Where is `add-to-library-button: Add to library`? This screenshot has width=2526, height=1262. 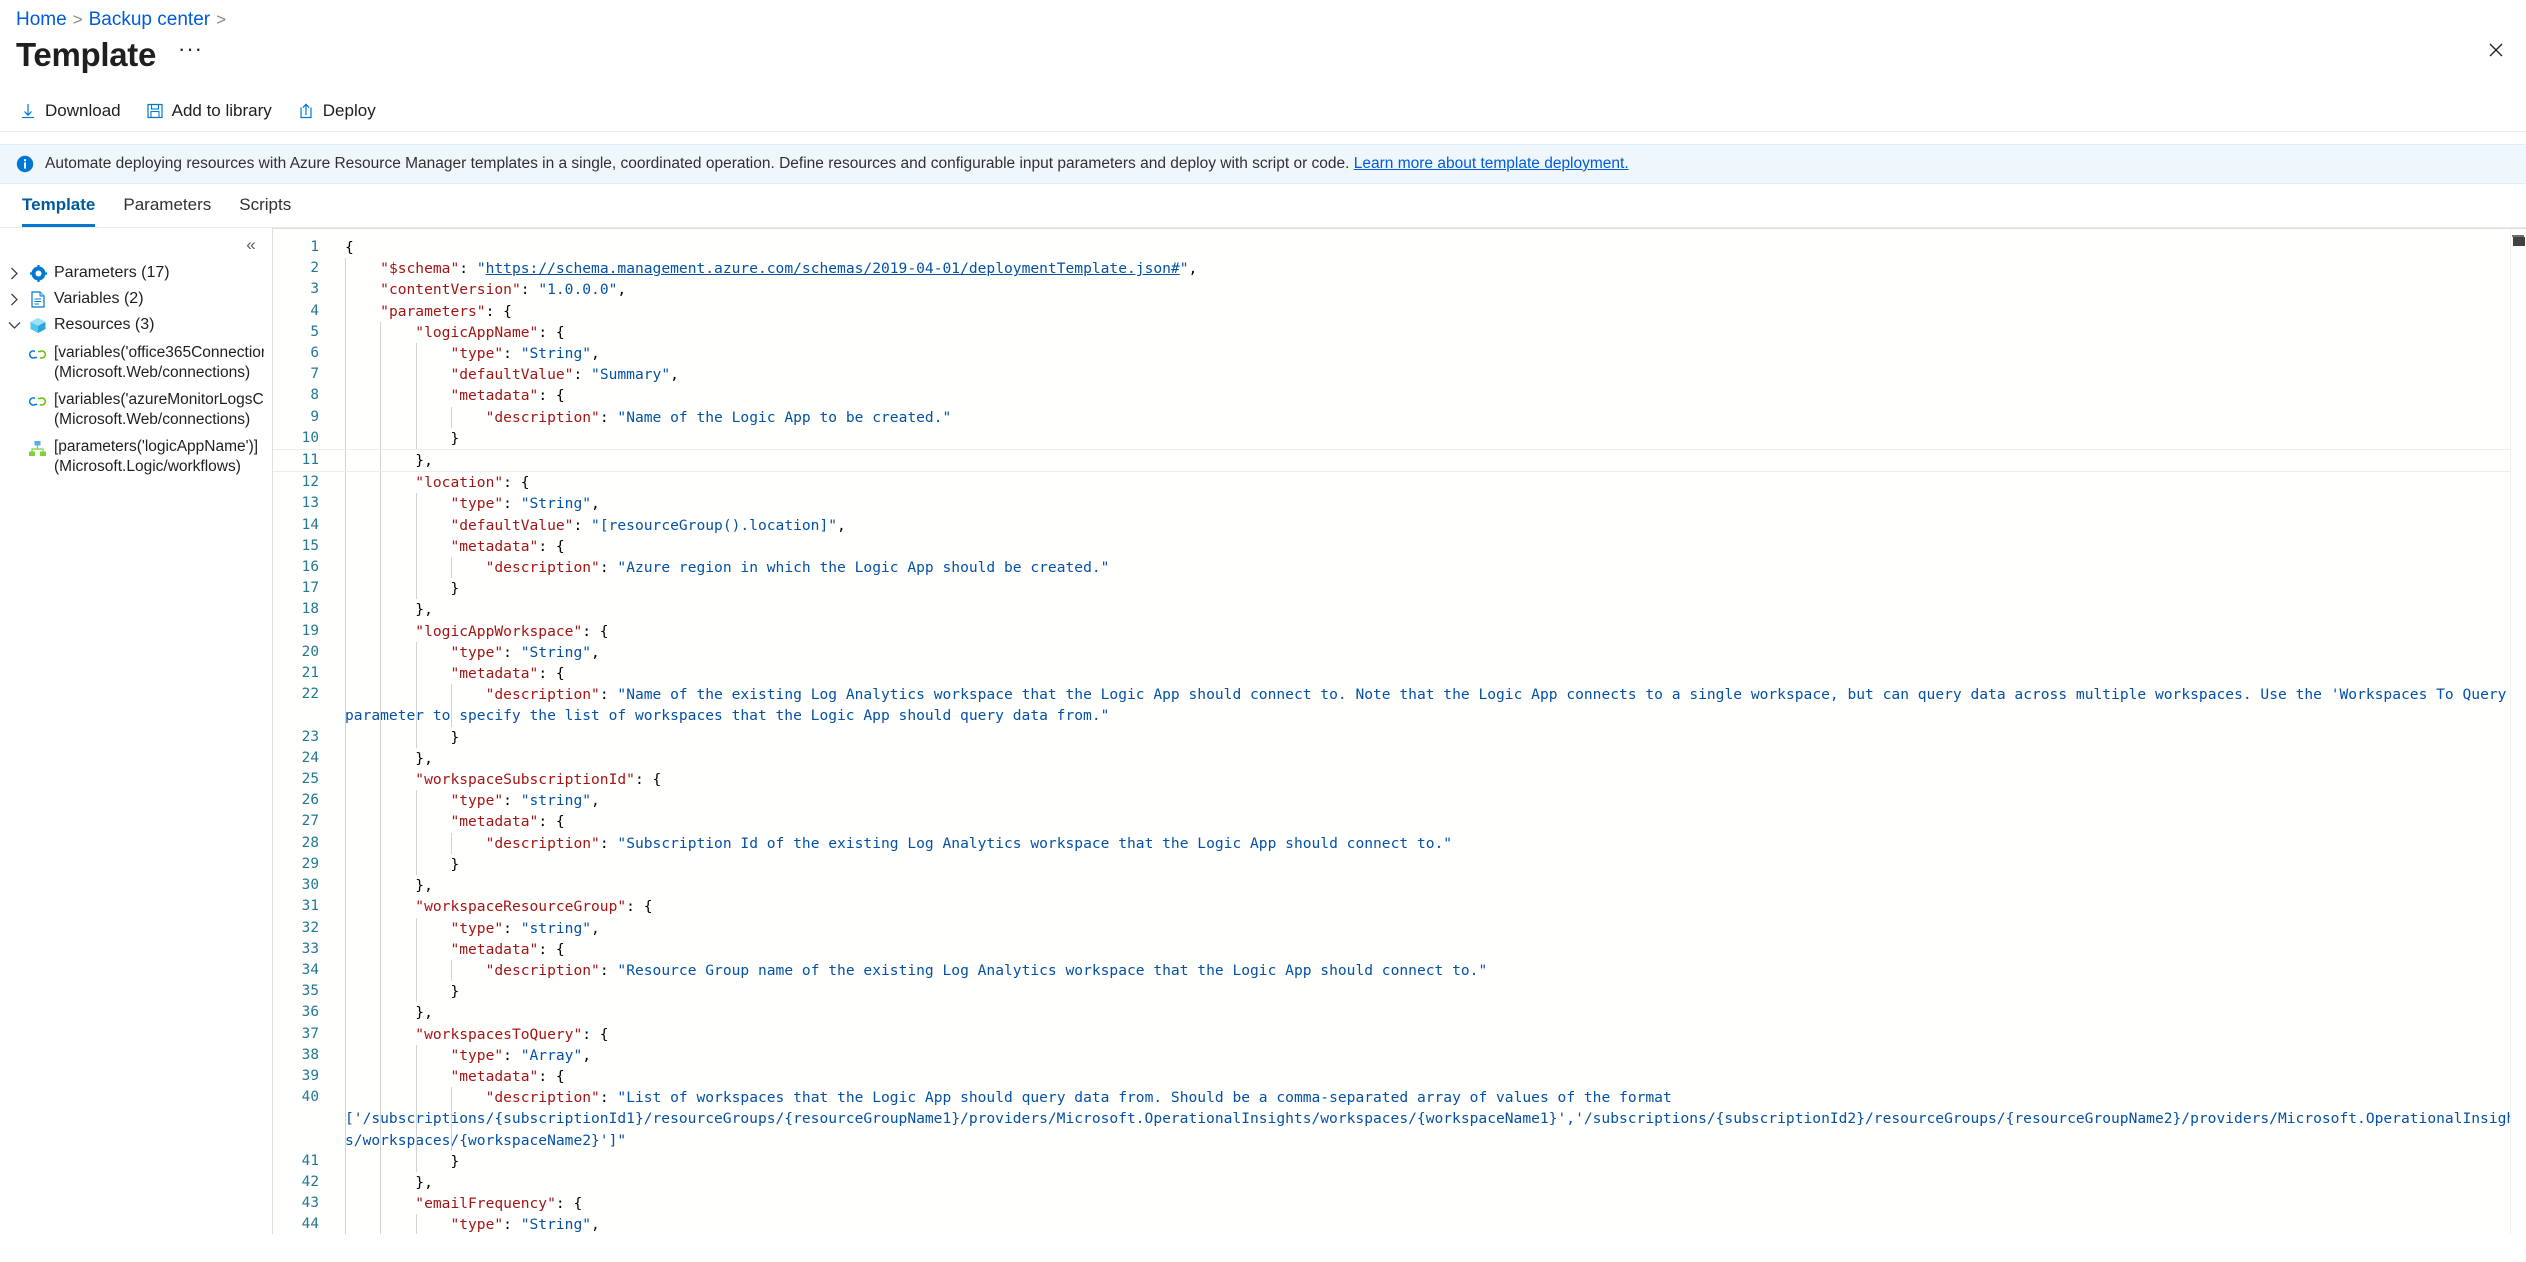 add-to-library-button: Add to library is located at coordinates (211, 111).